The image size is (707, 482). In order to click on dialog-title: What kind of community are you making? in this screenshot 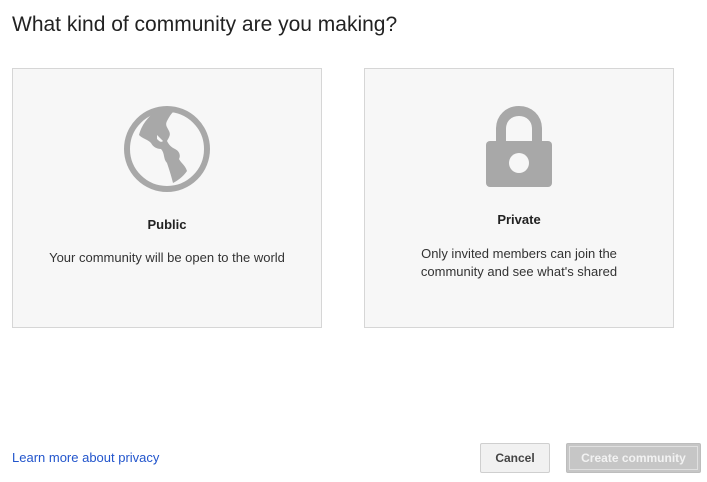, I will do `click(205, 24)`.